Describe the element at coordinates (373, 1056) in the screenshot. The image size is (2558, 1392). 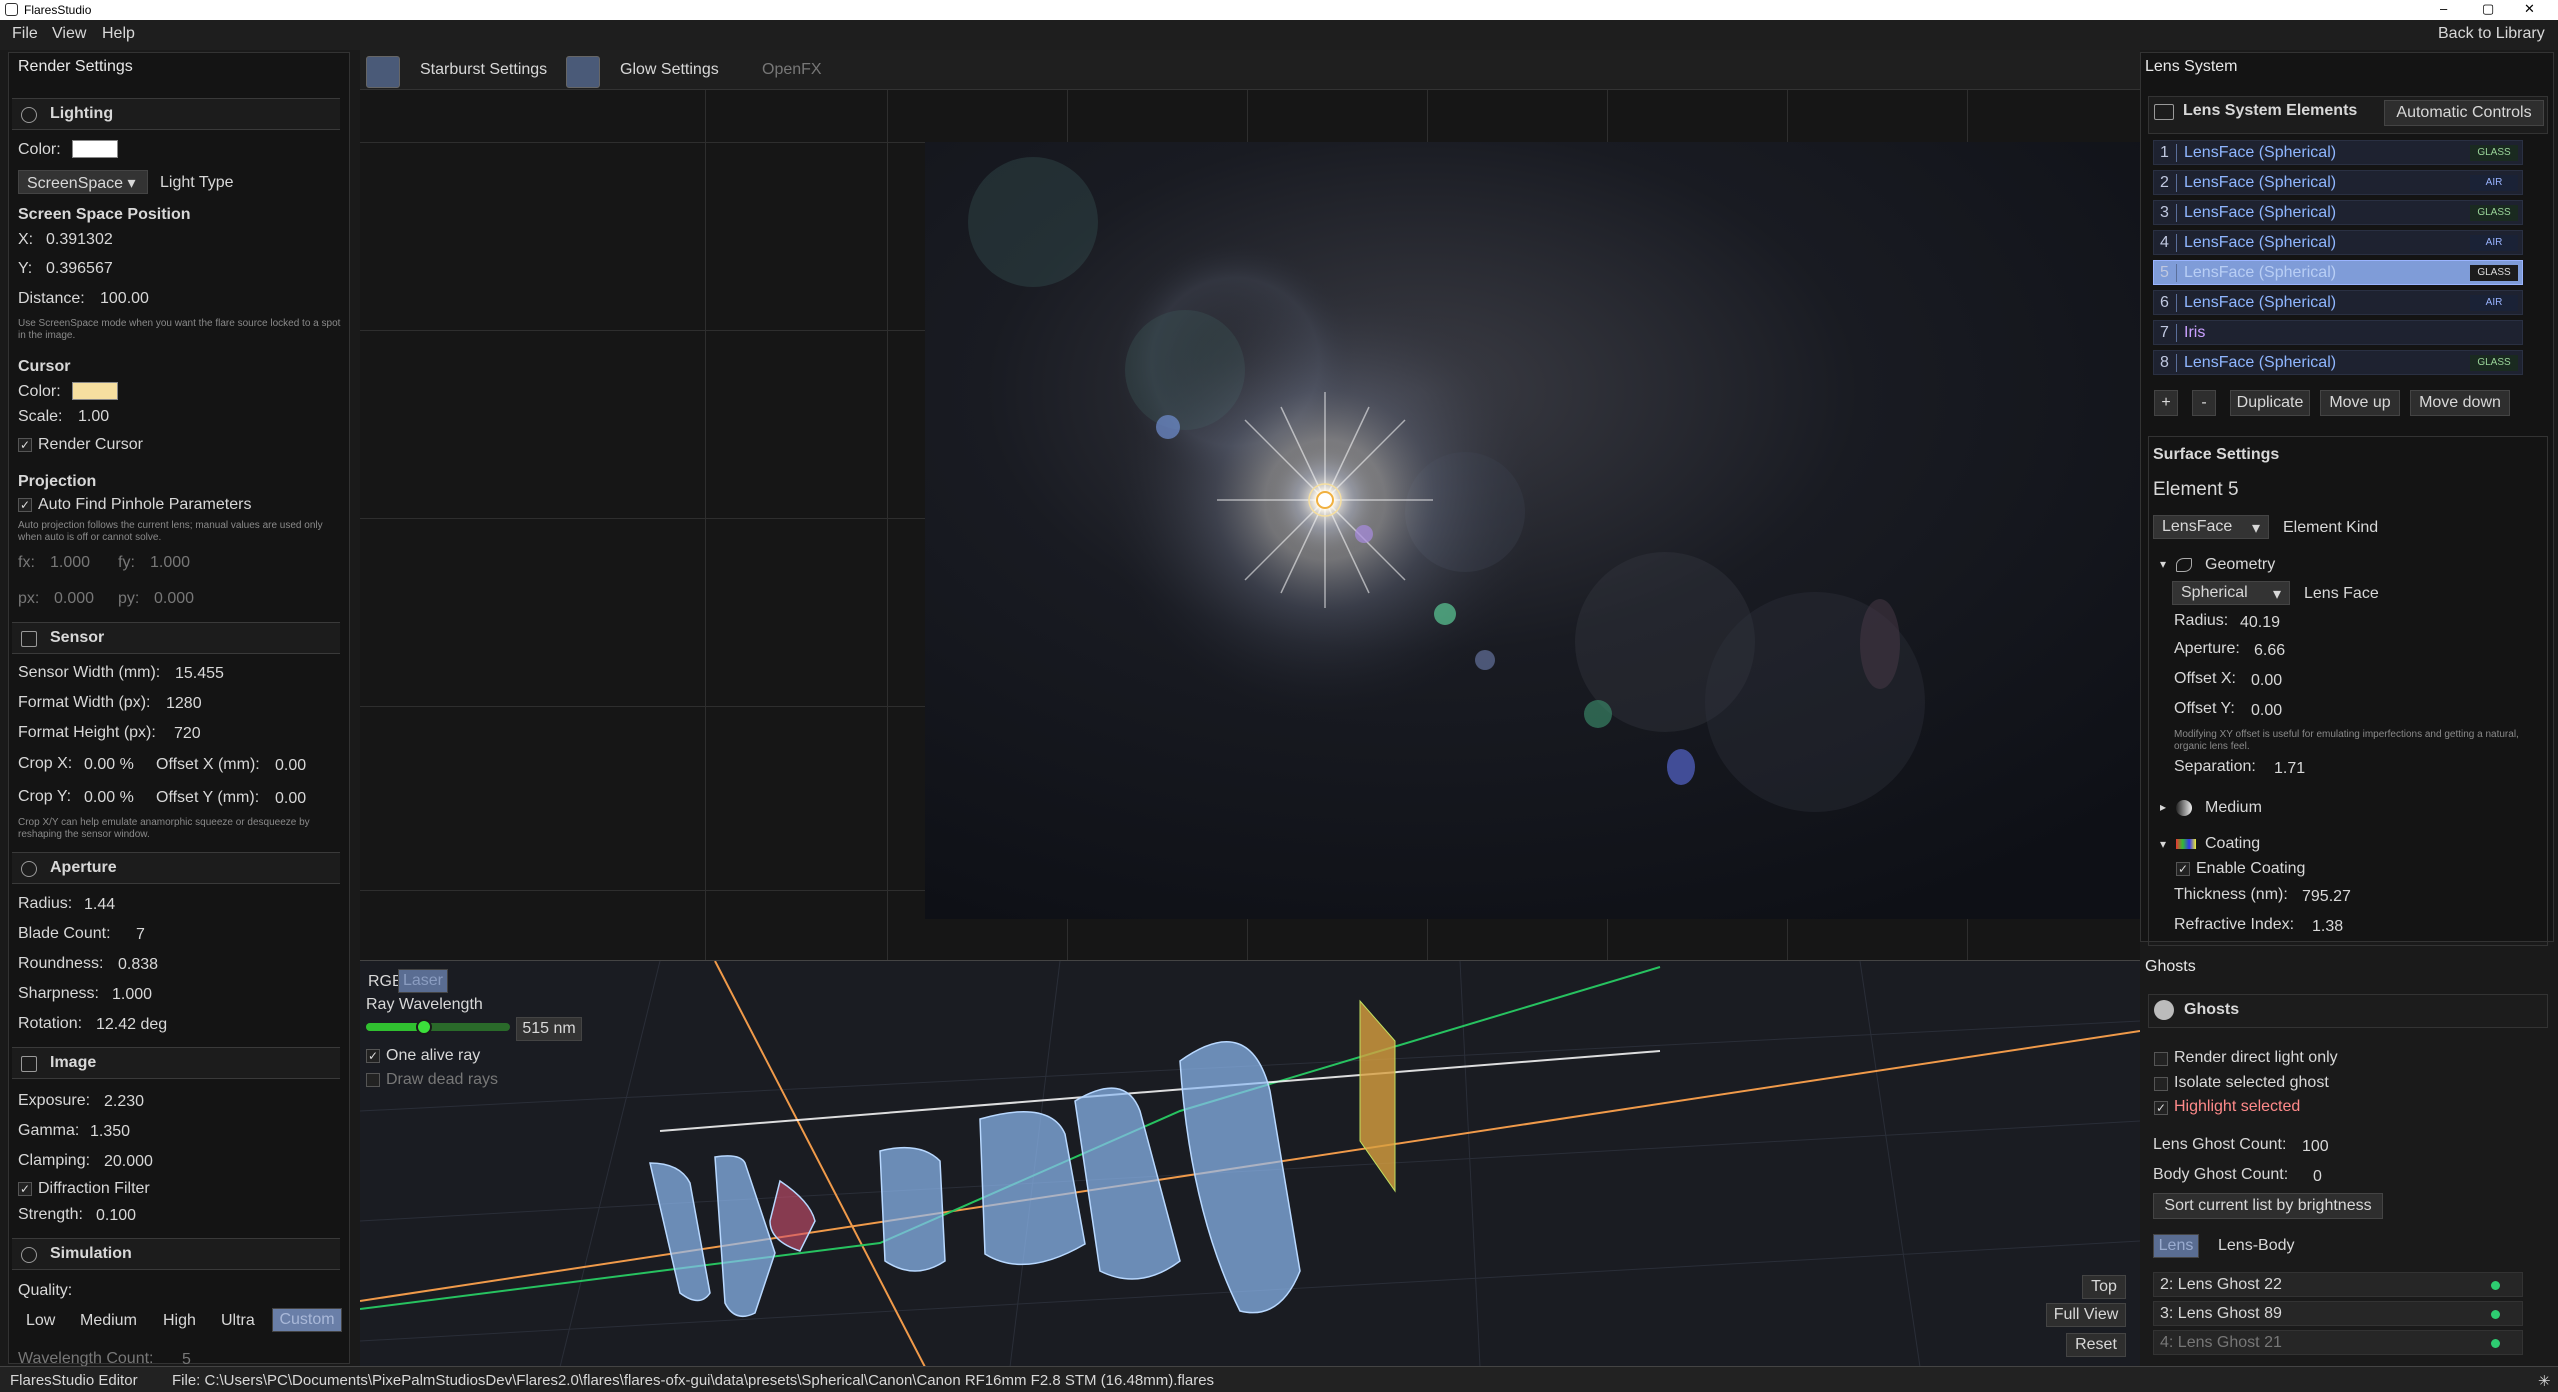
I see `one-alive-ray-checkbox: ✓` at that location.